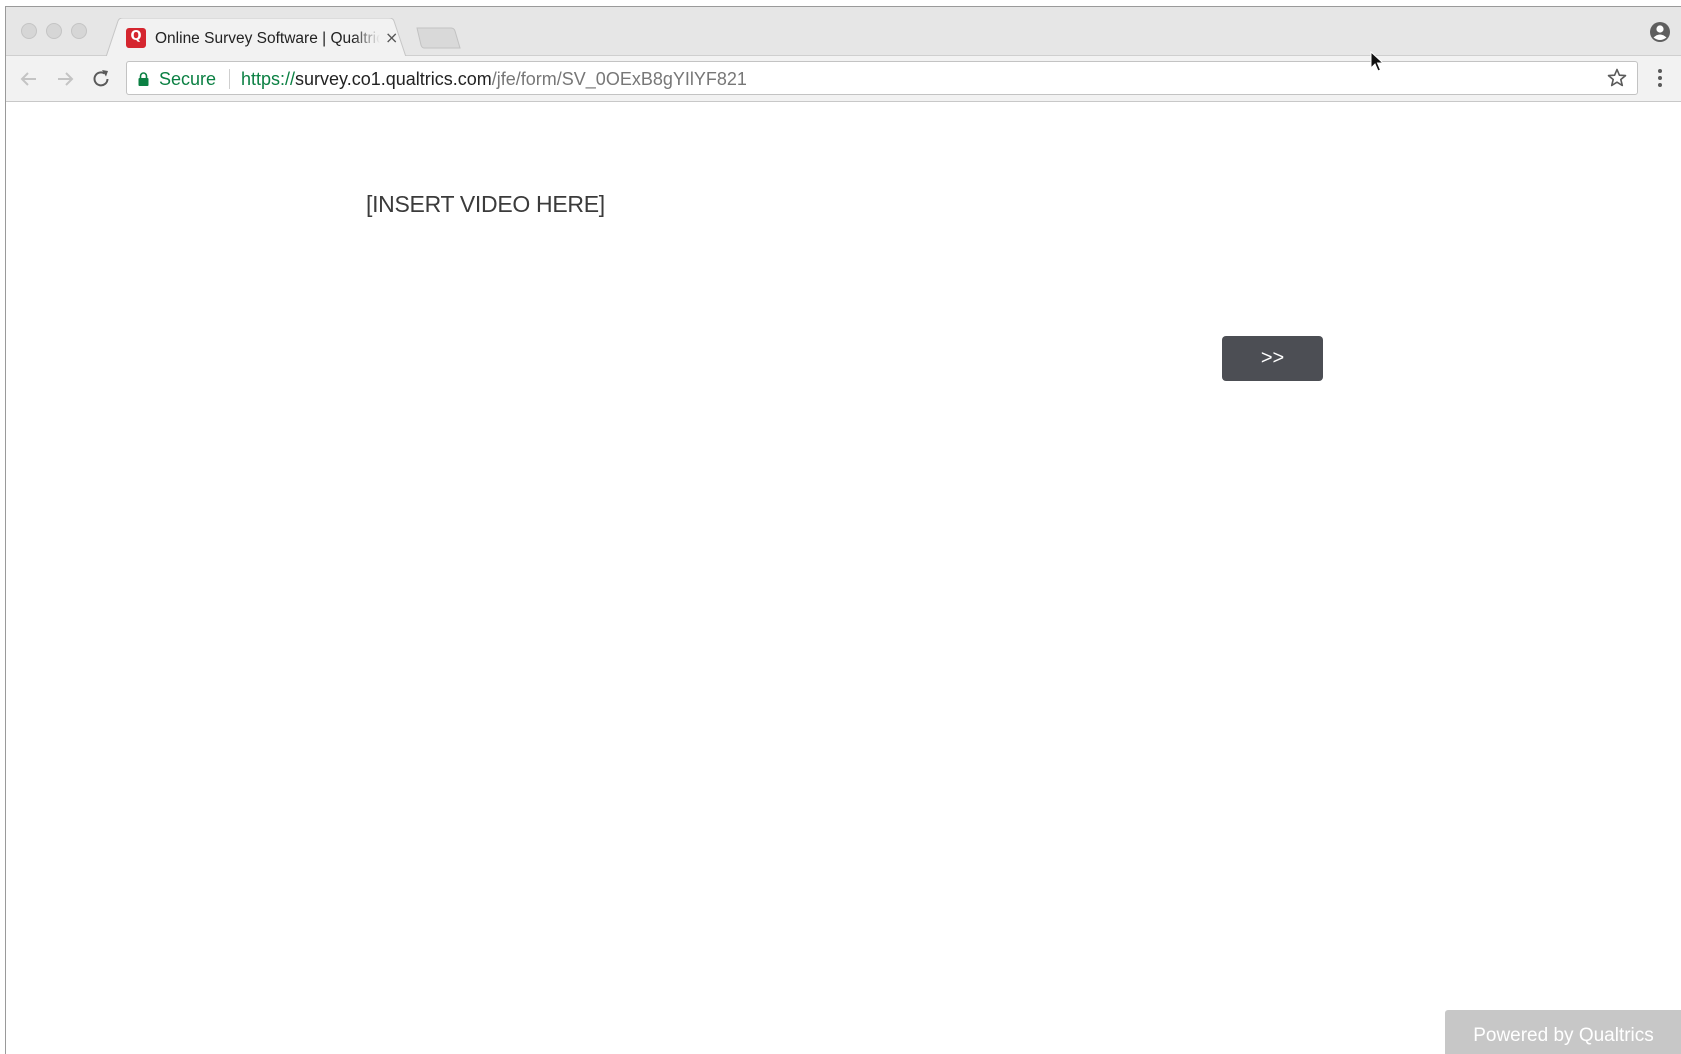 This screenshot has height=1054, width=1681. What do you see at coordinates (1617, 78) in the screenshot?
I see `star-icon` at bounding box center [1617, 78].